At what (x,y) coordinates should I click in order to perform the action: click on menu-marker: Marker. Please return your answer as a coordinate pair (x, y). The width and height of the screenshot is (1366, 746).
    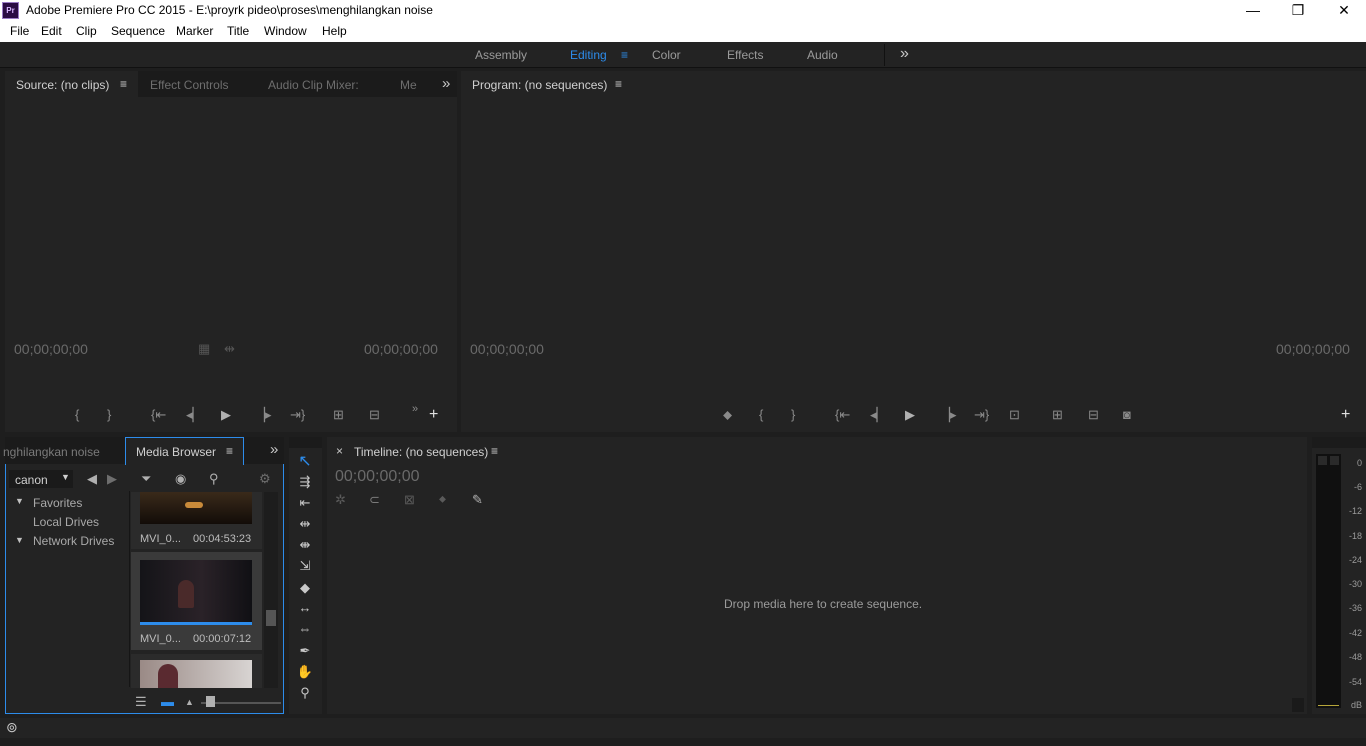
    Looking at the image, I should click on (194, 31).